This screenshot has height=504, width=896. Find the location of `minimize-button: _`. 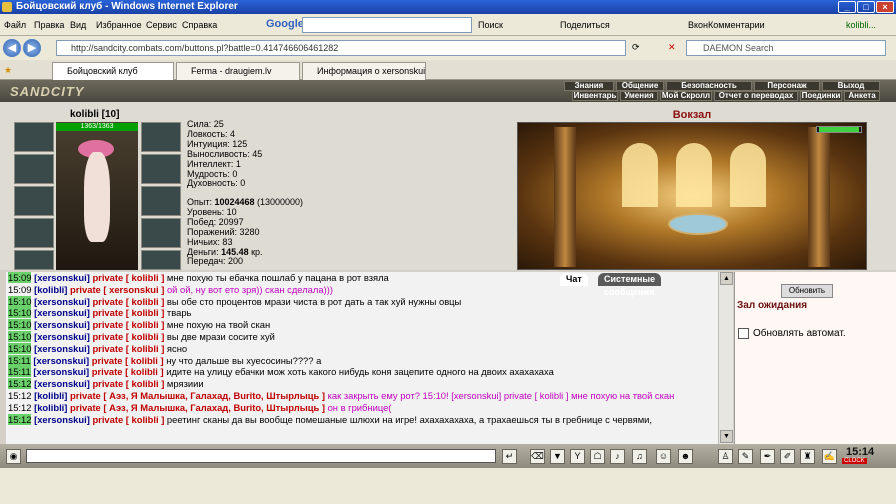

minimize-button: _ is located at coordinates (847, 7).